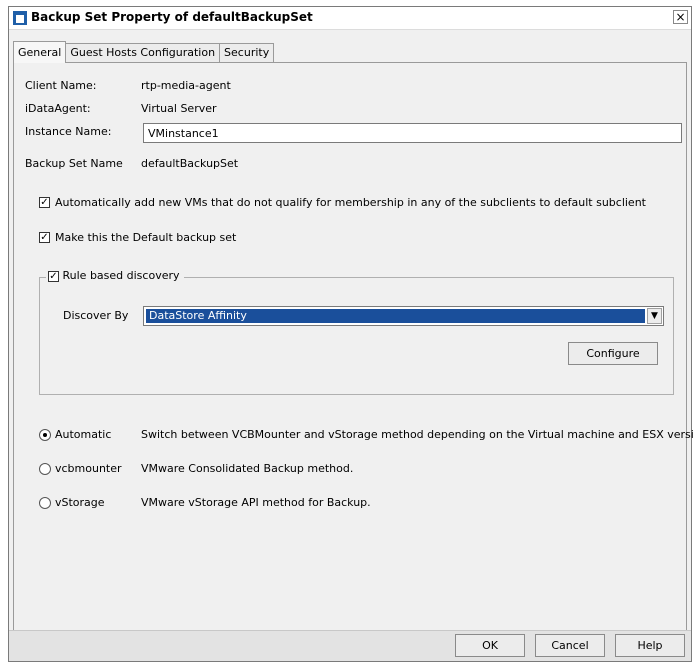  I want to click on tab-guest-hosts-configuration: Guest Hosts Configuration, so click(143, 52).